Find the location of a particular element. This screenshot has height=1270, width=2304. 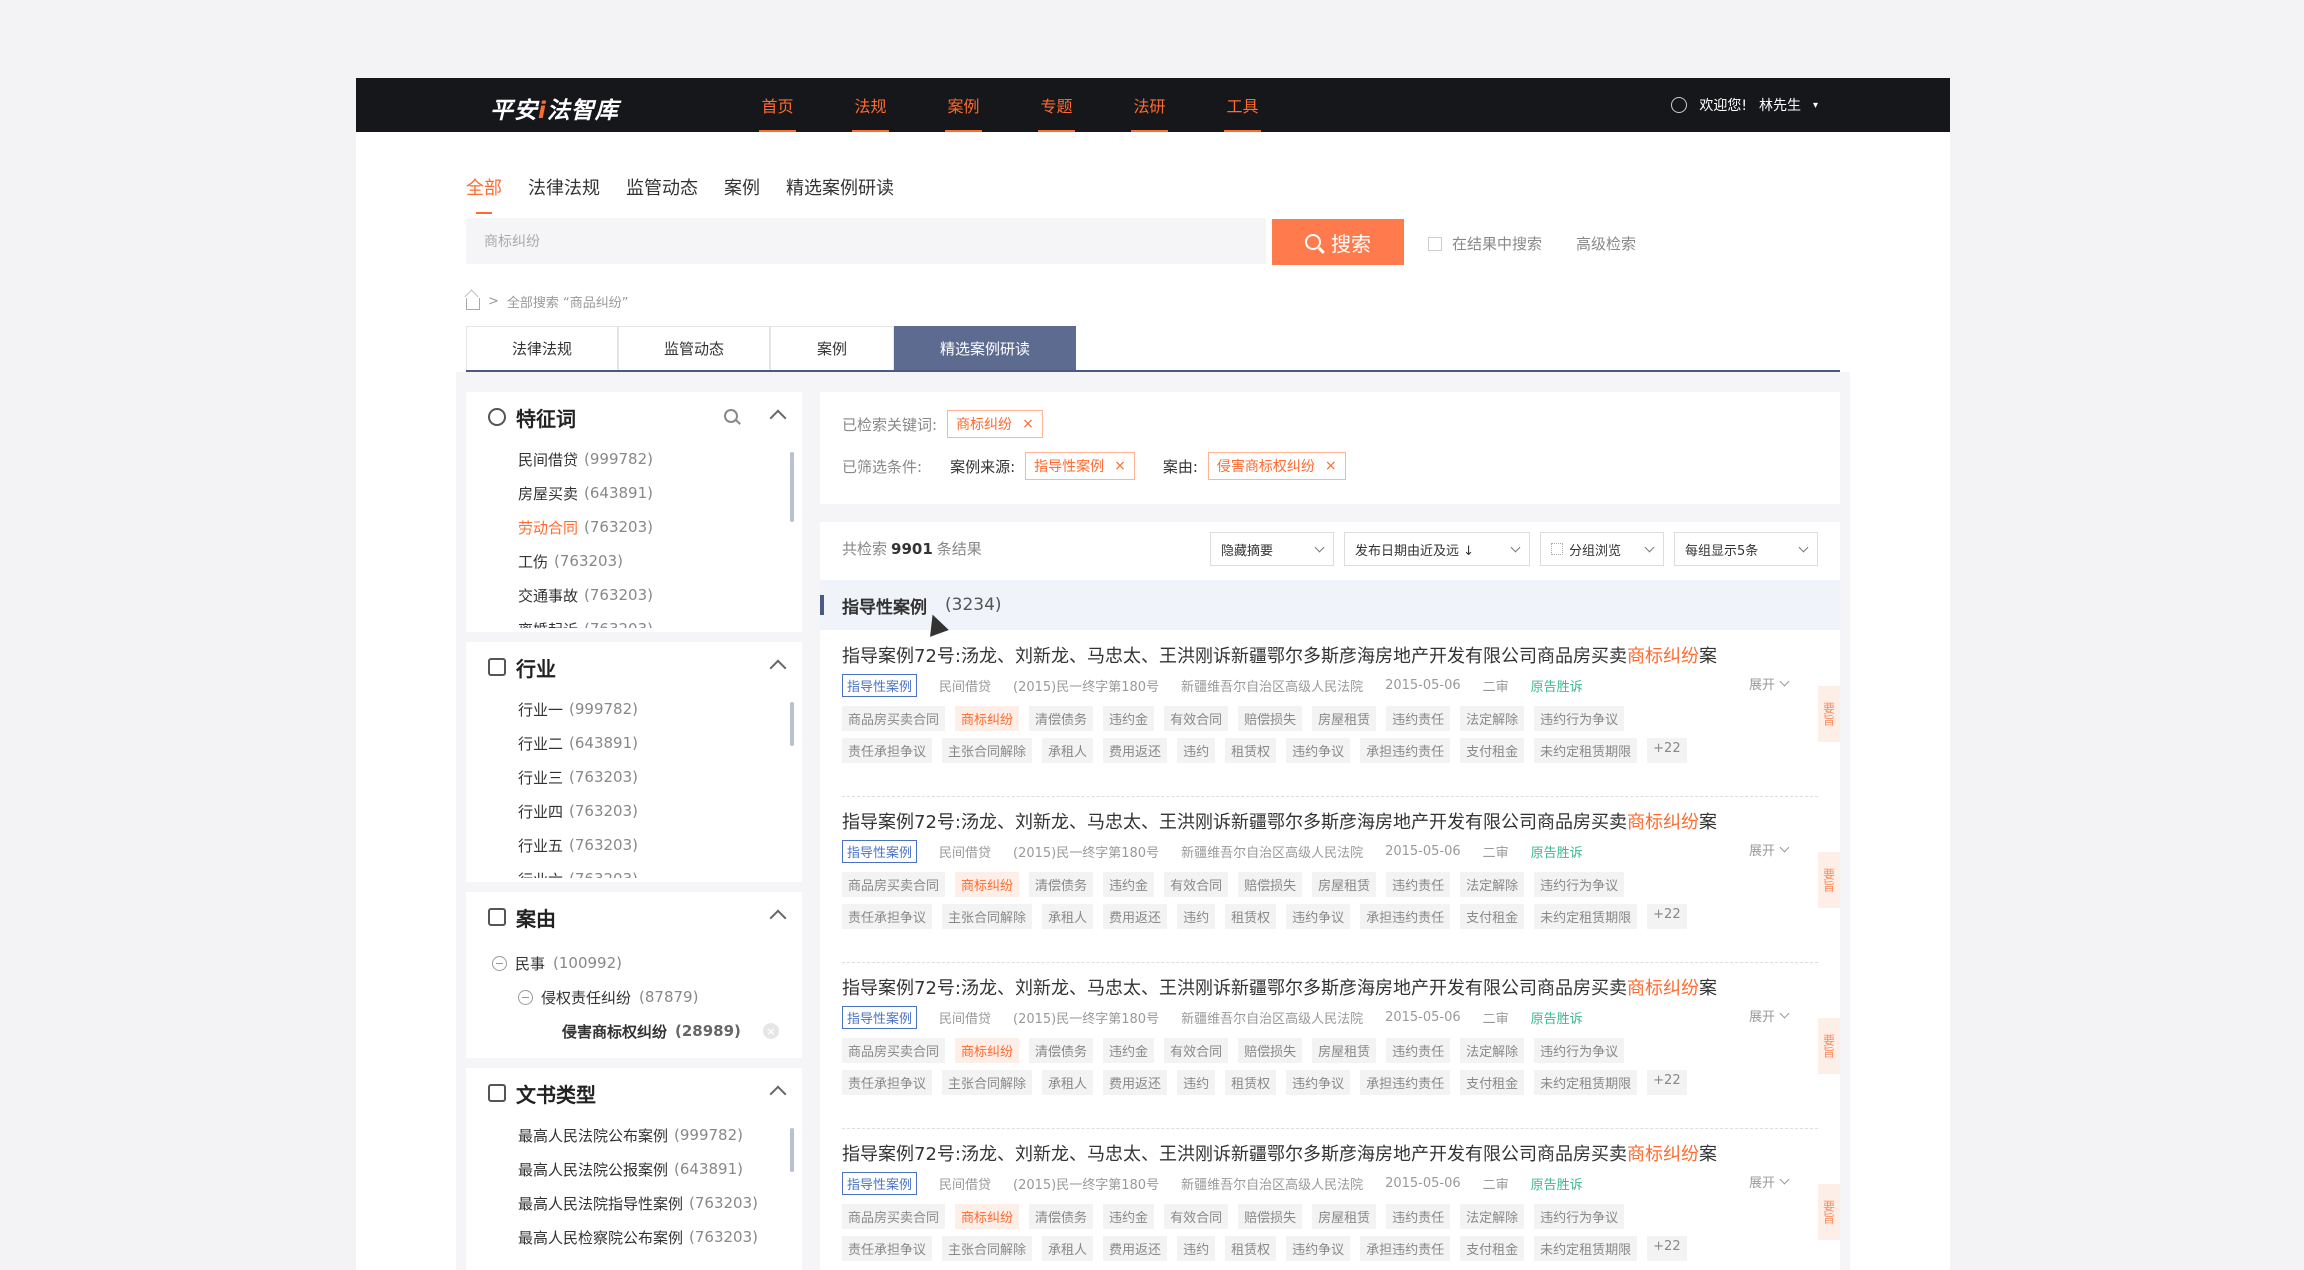

search-input: 商标纠纷 is located at coordinates (866, 241).